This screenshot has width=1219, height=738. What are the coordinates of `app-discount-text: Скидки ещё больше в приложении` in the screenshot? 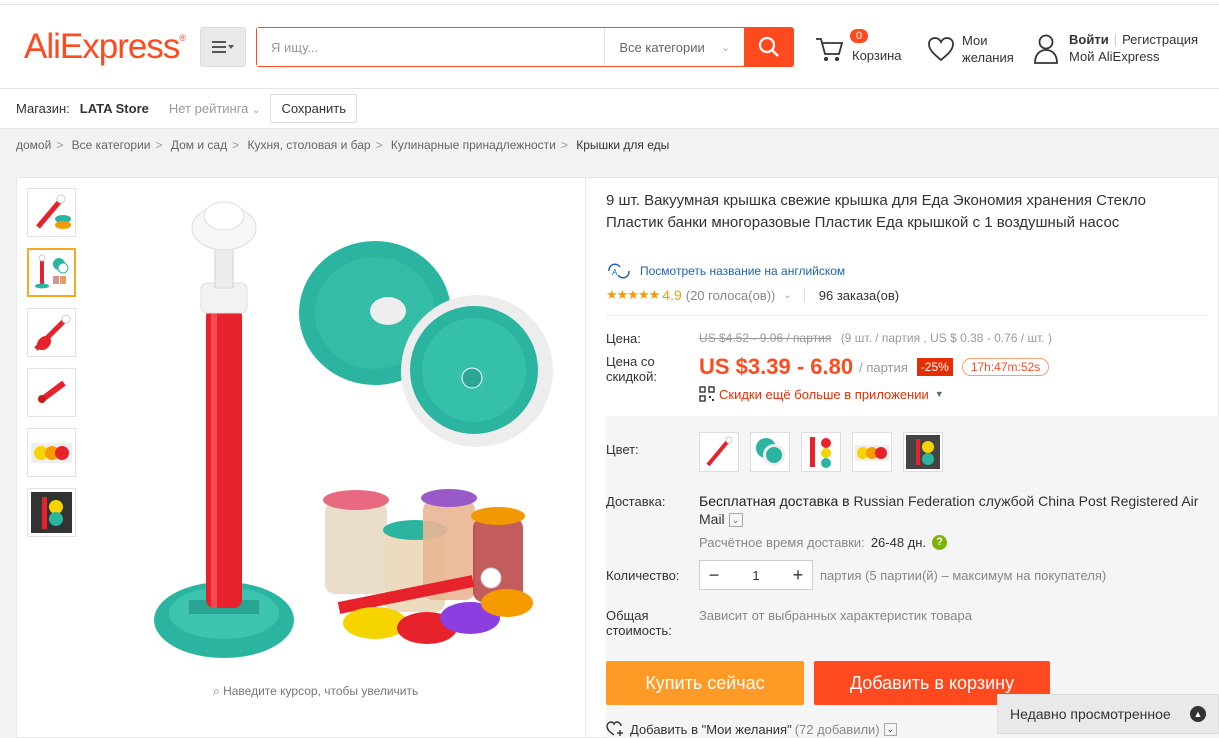 It's located at (824, 394).